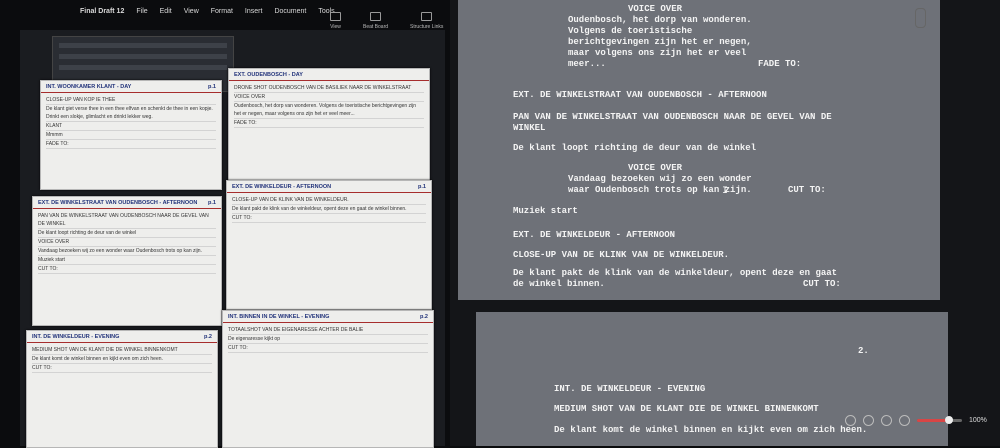 The image size is (1000, 448). I want to click on dialogue-line: Vandaag bezoeken wij zo een wonder, so click(660, 179).